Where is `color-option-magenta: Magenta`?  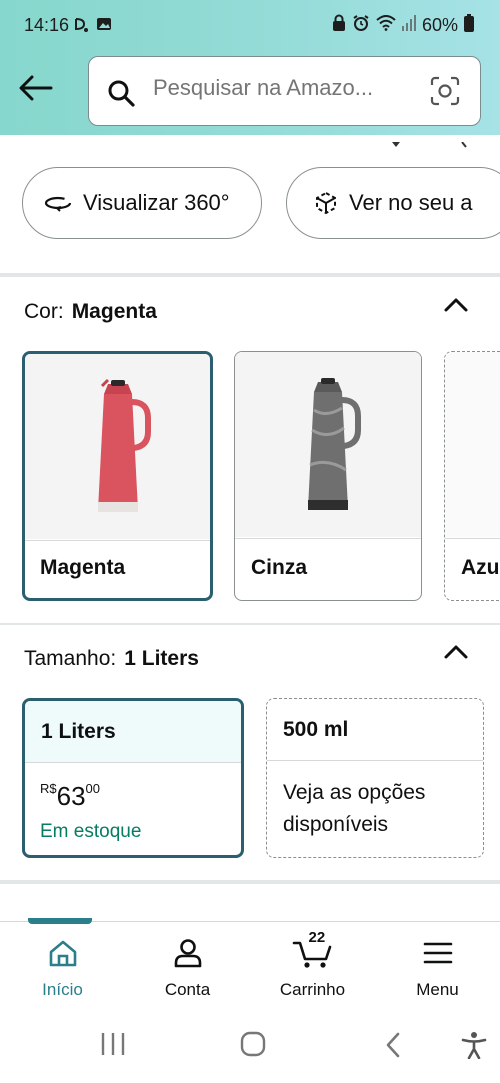
color-option-magenta: Magenta is located at coordinates (117, 476).